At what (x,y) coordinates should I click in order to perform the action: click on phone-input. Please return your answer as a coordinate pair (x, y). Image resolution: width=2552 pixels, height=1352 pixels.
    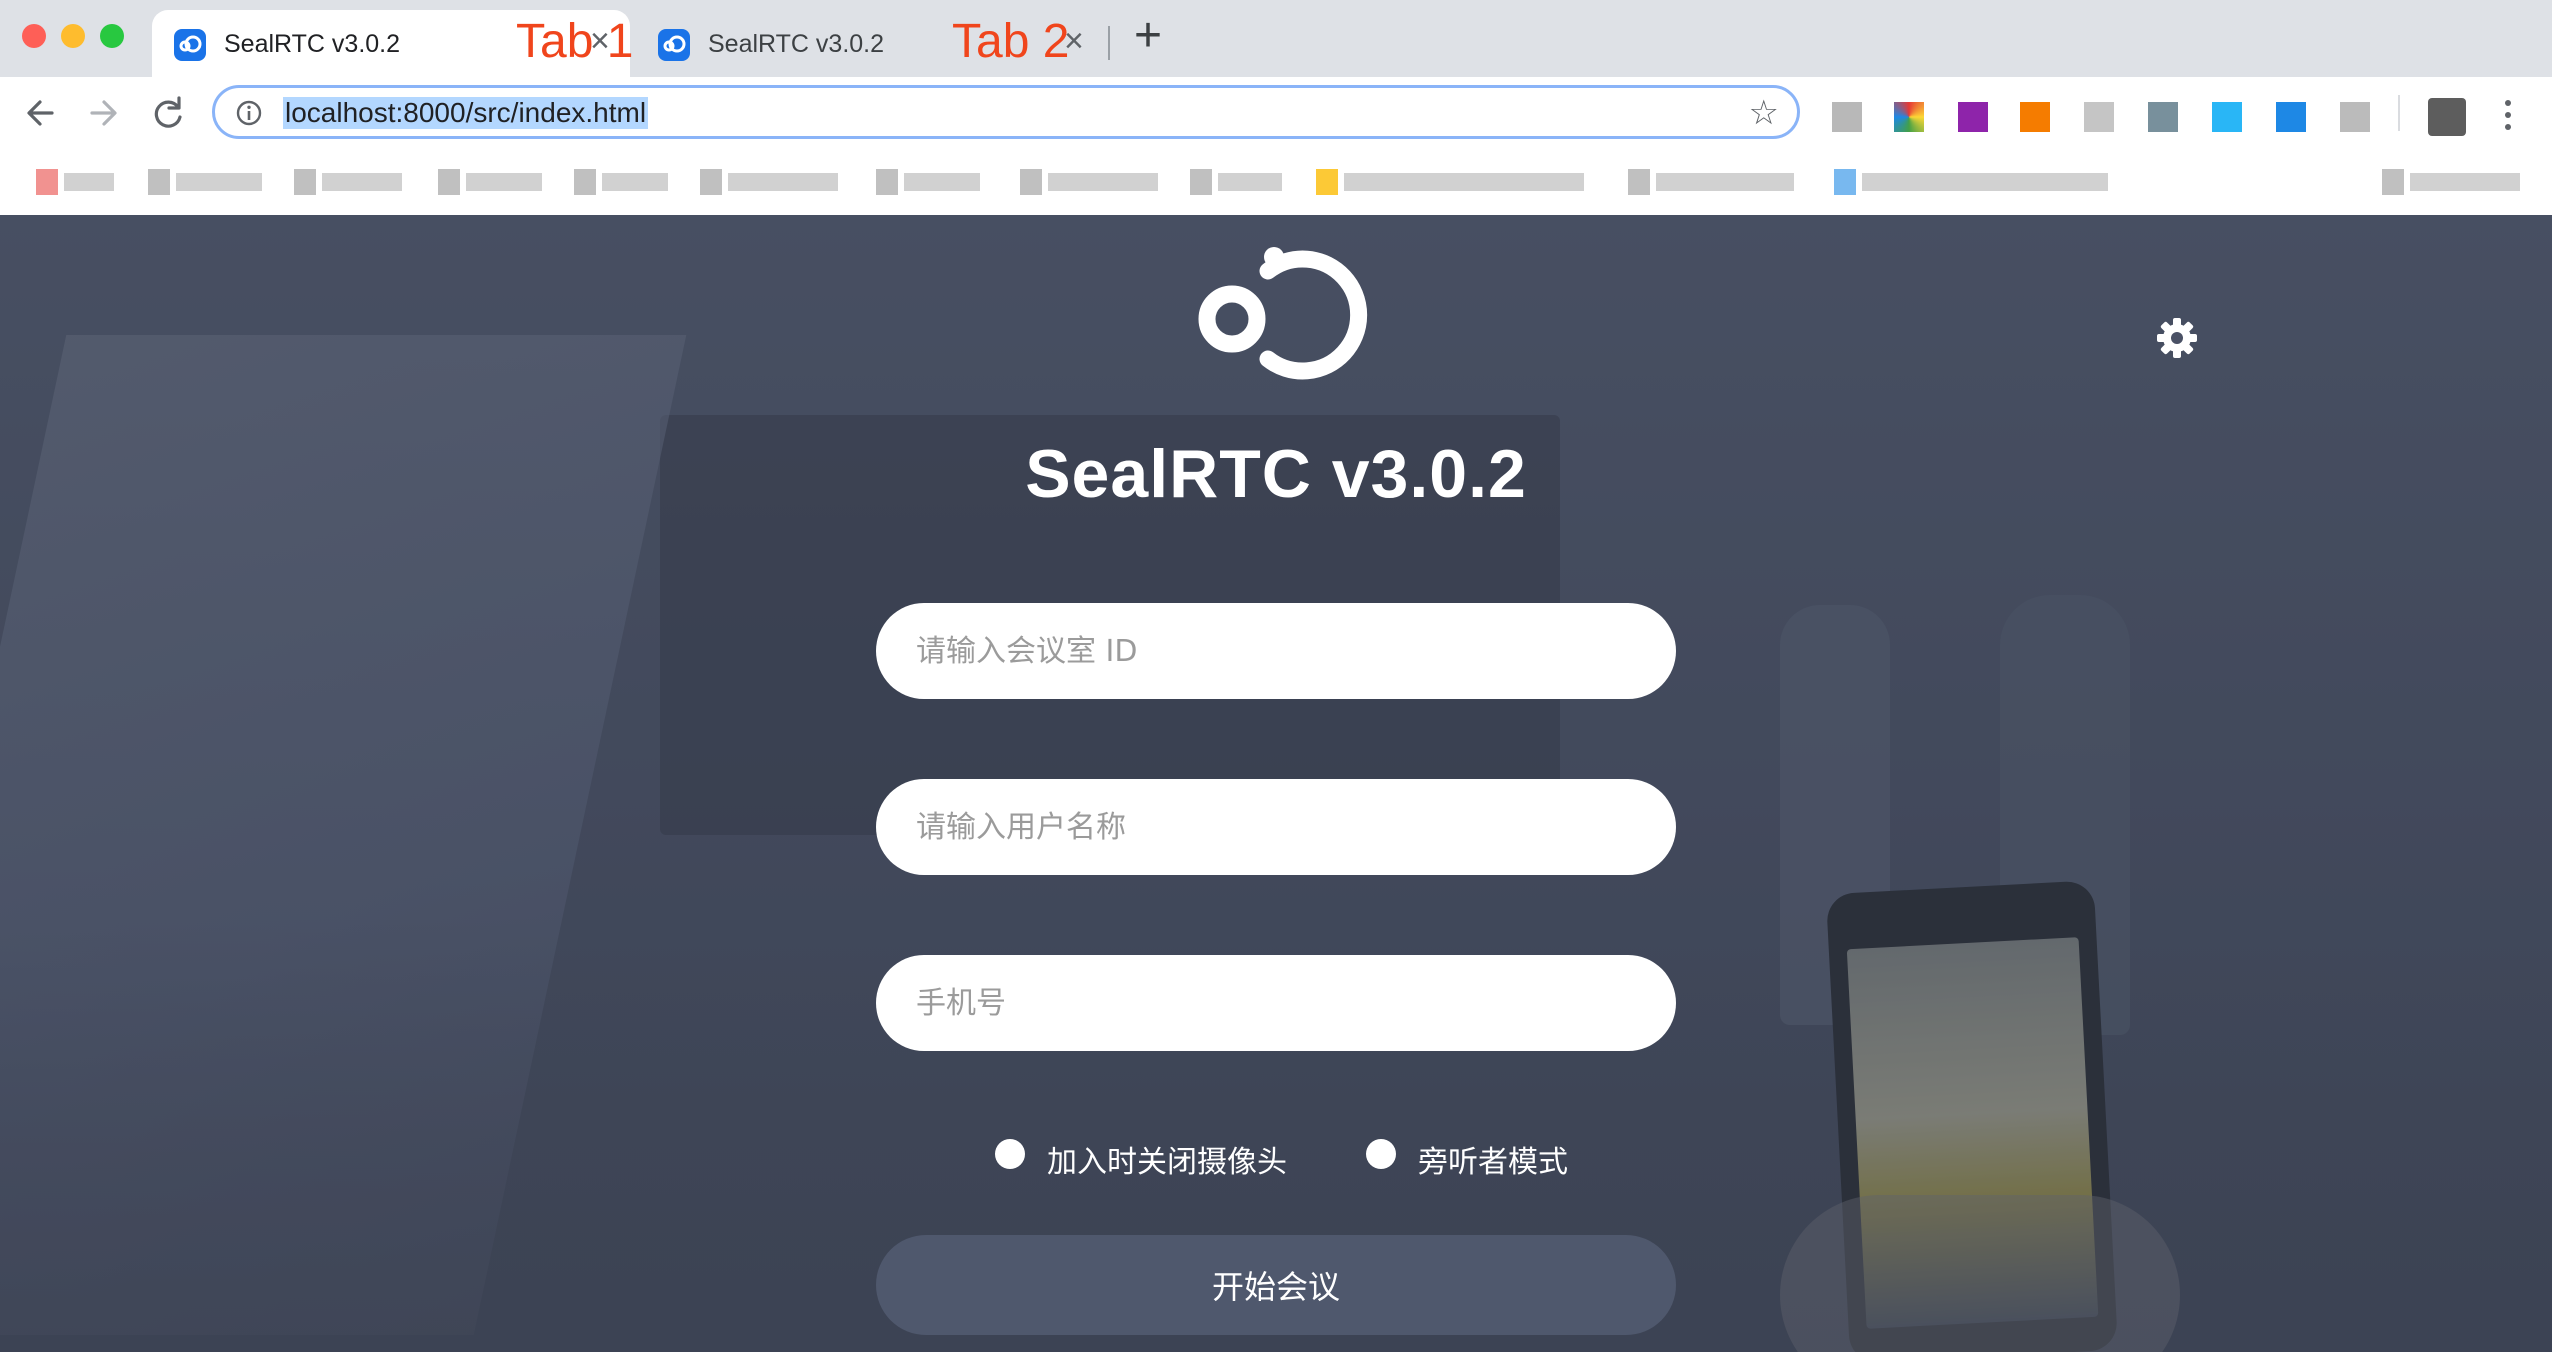
    Looking at the image, I should click on (1276, 1003).